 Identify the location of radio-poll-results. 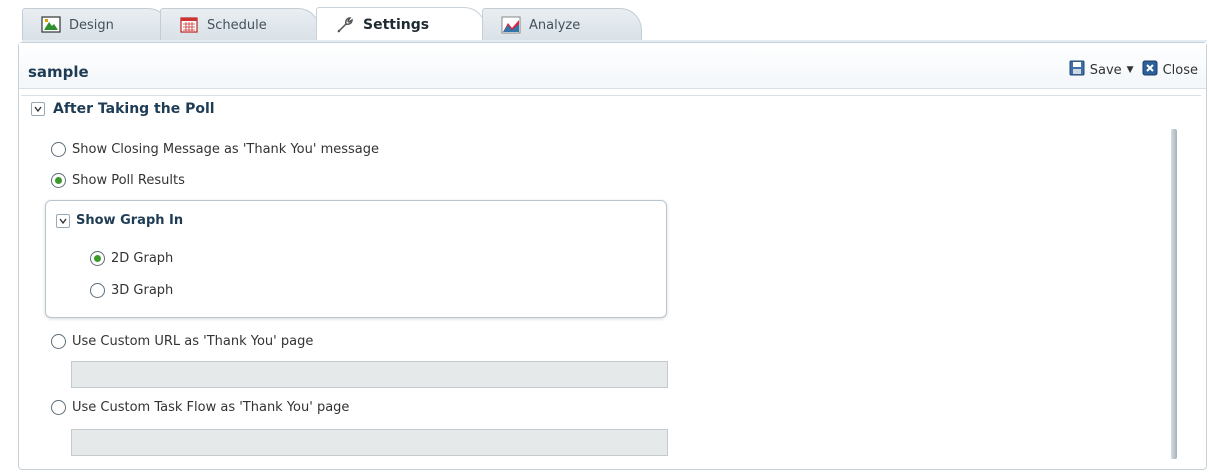
(58, 180).